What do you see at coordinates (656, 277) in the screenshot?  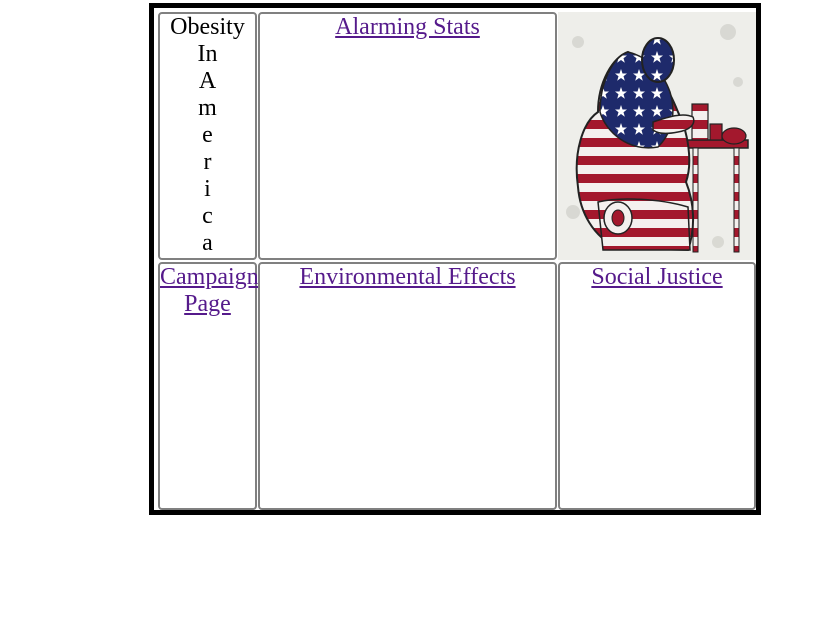 I see `social-justice-link: Social Justice` at bounding box center [656, 277].